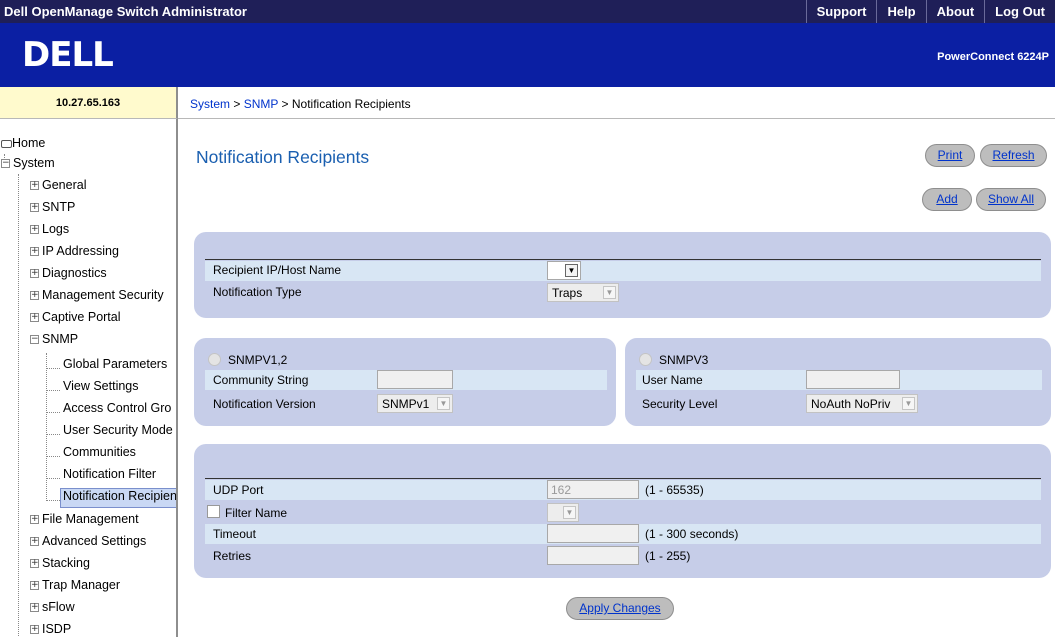 The width and height of the screenshot is (1055, 637). I want to click on snmpv12-radio, so click(214, 359).